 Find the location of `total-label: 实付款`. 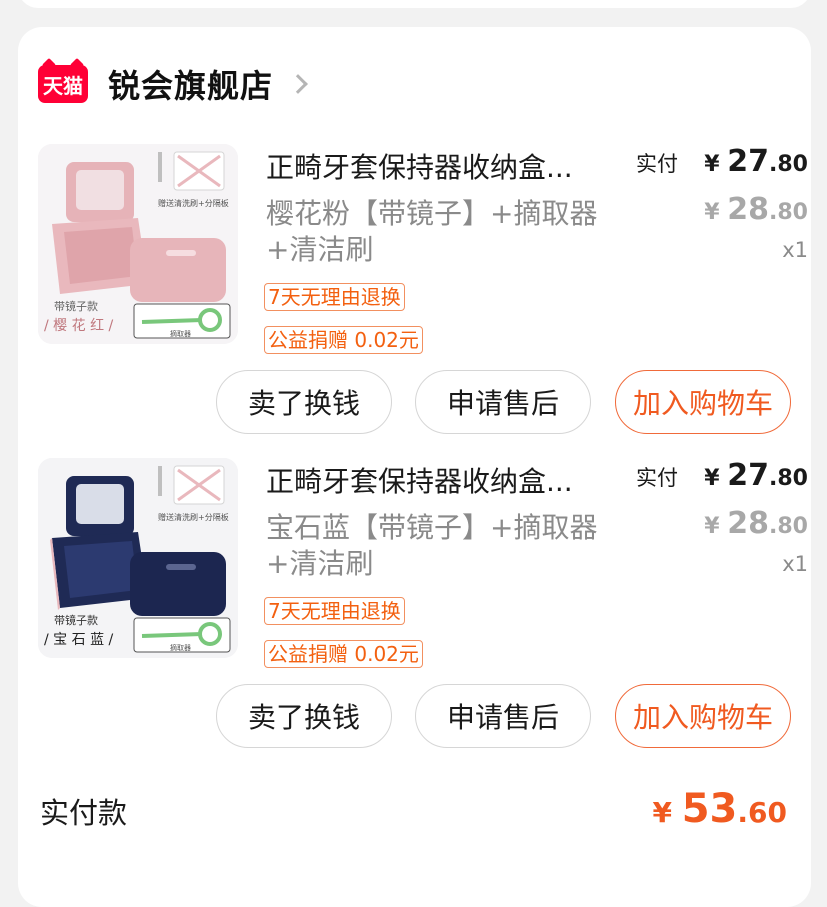

total-label: 实付款 is located at coordinates (84, 813).